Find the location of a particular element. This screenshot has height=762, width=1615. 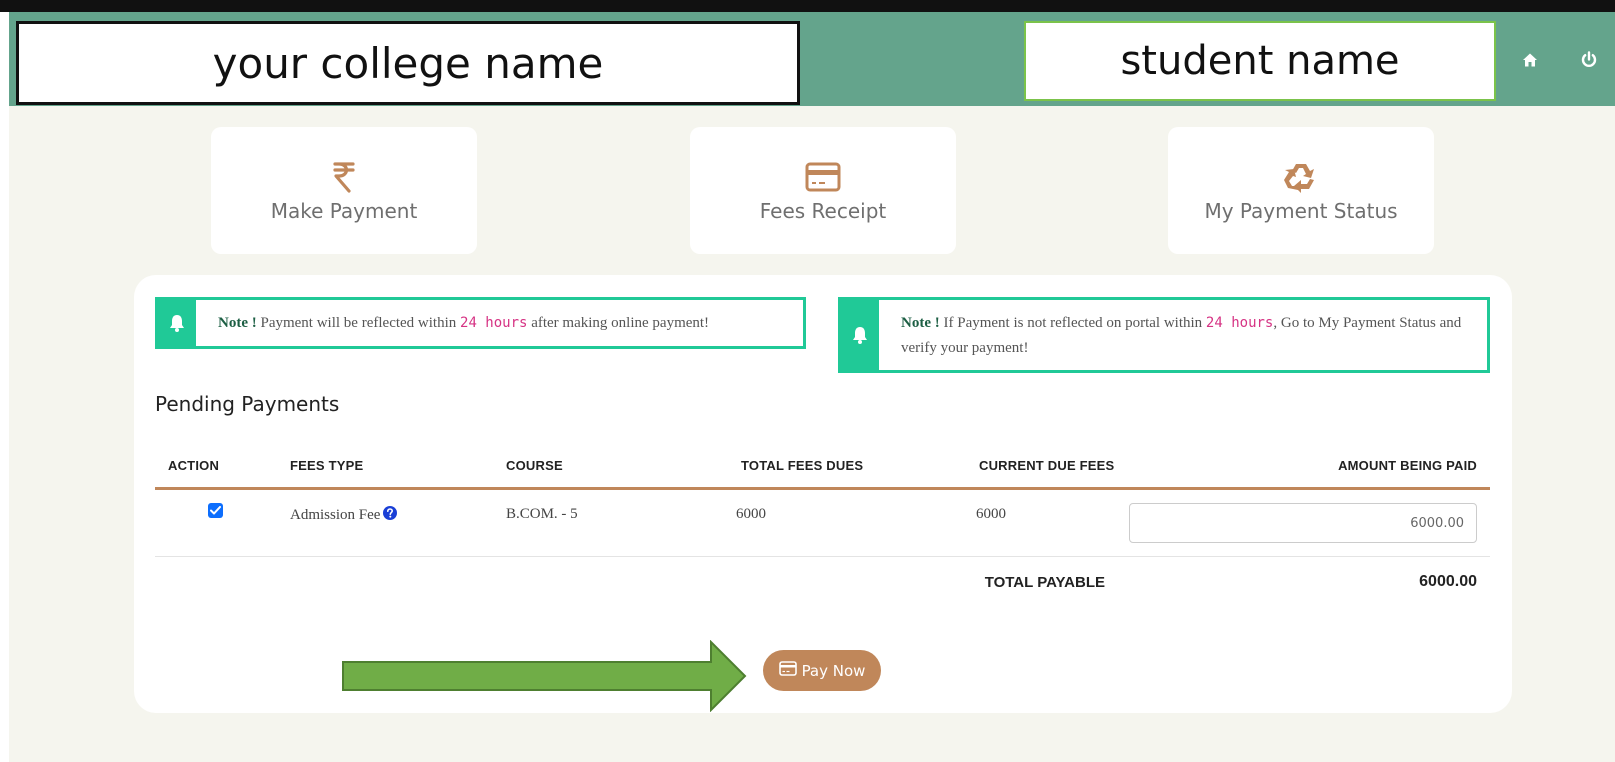

power-icon is located at coordinates (1589, 60).